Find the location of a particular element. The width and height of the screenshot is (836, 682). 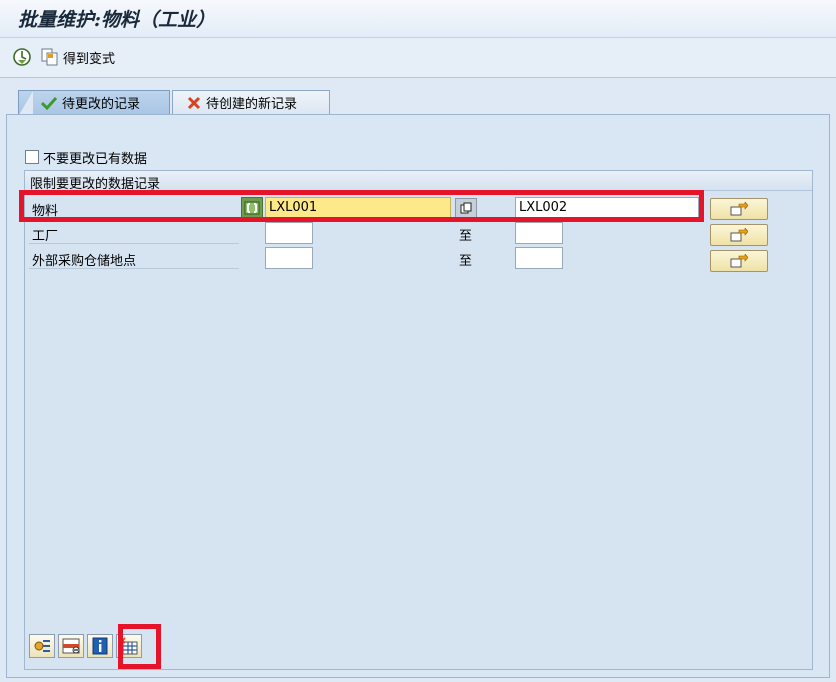

material-label: 物料 is located at coordinates (134, 208).